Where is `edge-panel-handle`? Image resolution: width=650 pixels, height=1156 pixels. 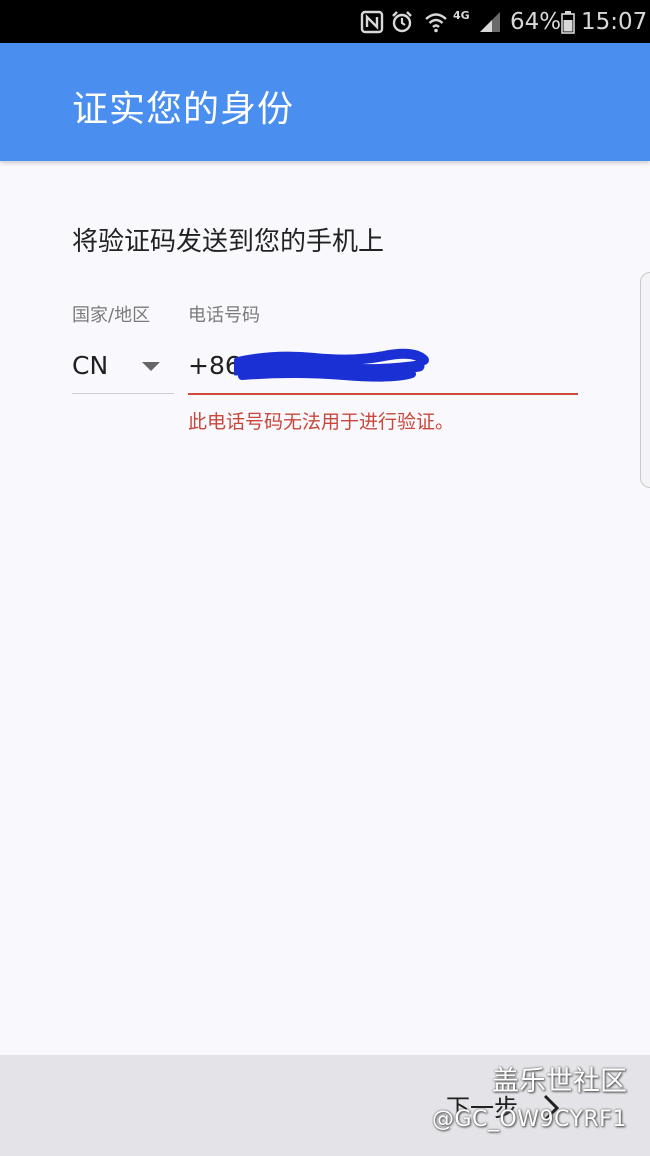 edge-panel-handle is located at coordinates (645, 380).